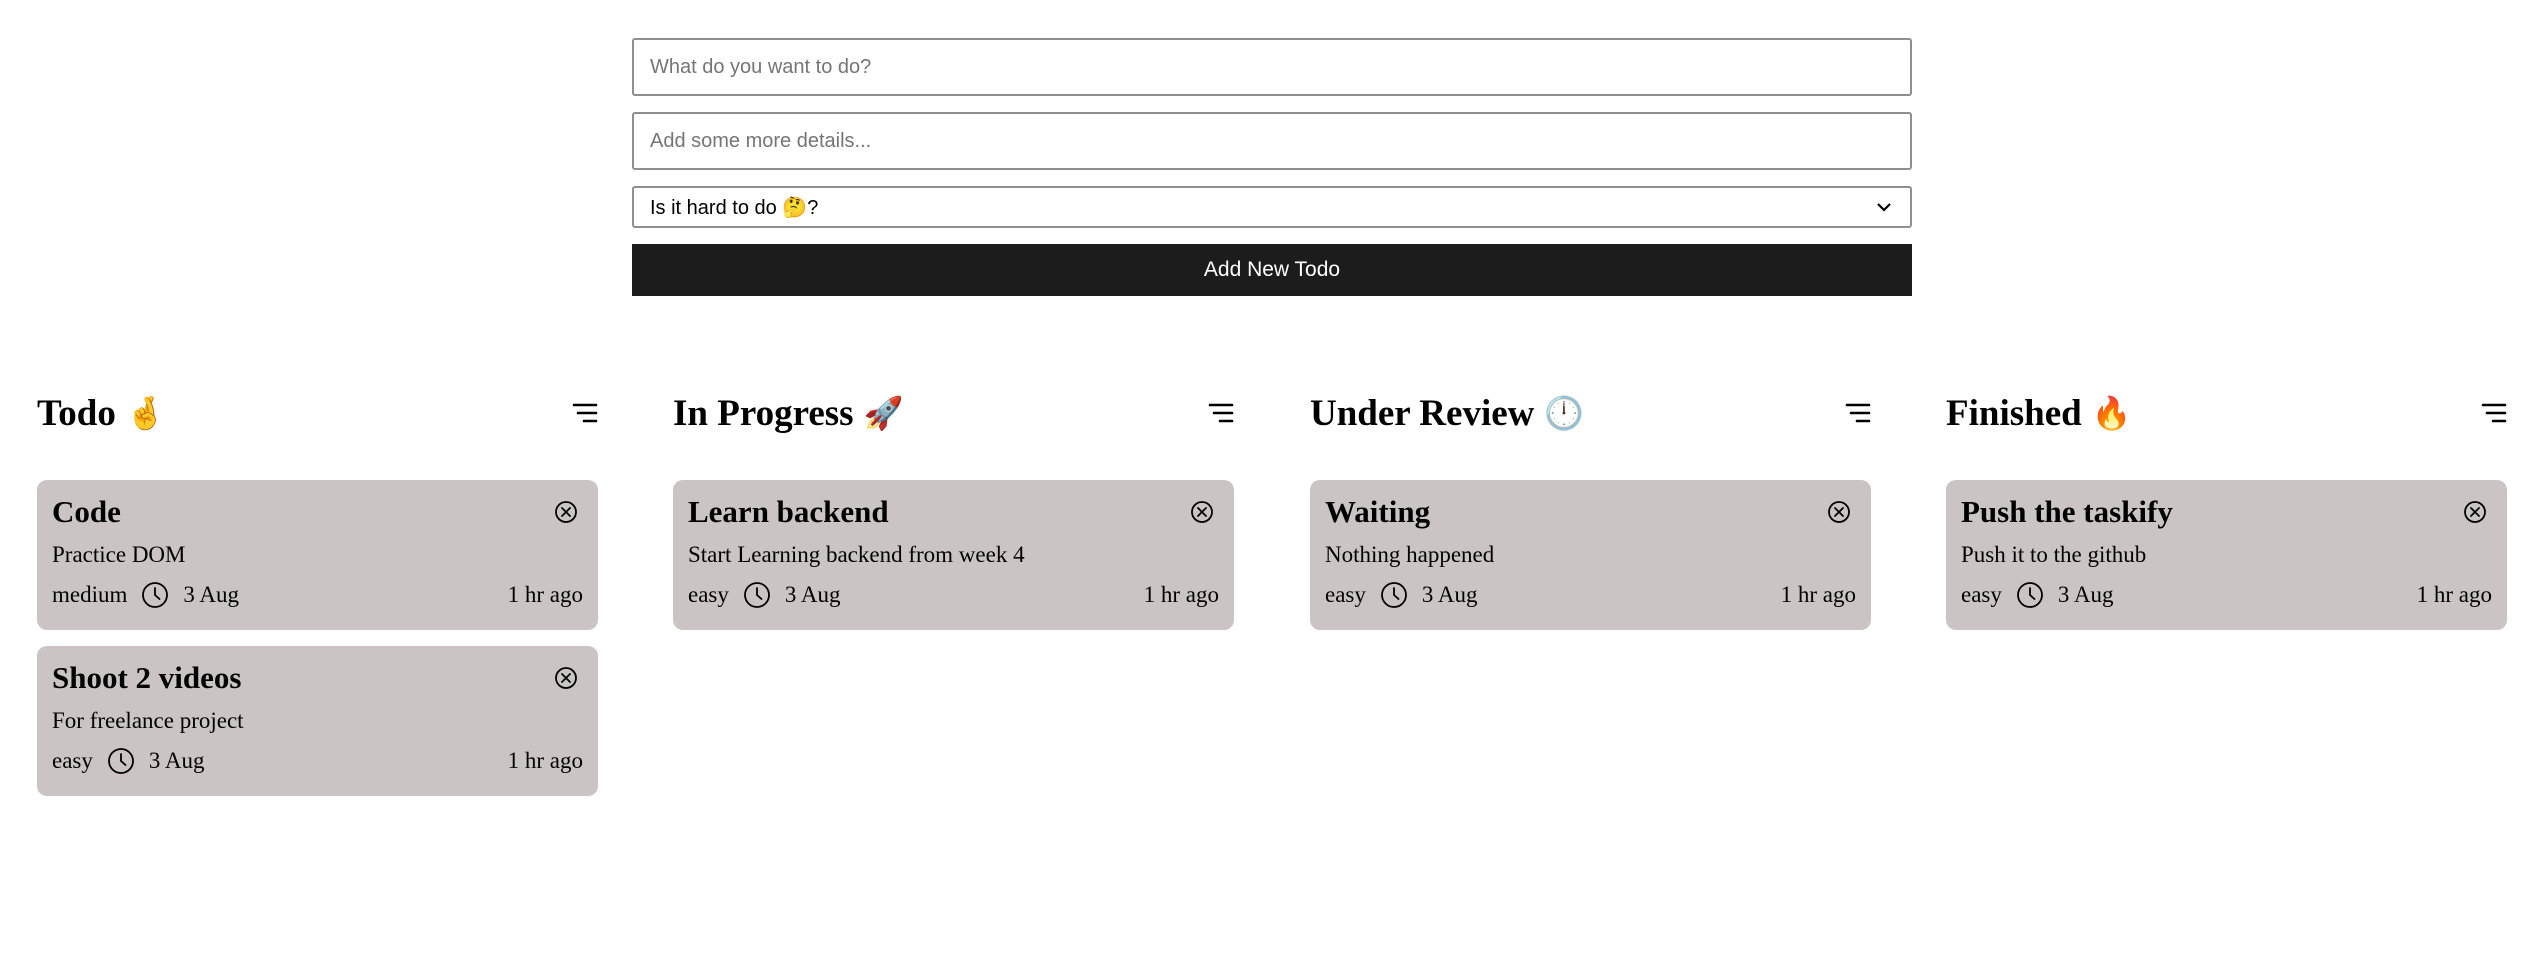 This screenshot has height=974, width=2528. Describe the element at coordinates (734, 207) in the screenshot. I see `difficulty-select-value: Is it hard to do 🤔?` at that location.